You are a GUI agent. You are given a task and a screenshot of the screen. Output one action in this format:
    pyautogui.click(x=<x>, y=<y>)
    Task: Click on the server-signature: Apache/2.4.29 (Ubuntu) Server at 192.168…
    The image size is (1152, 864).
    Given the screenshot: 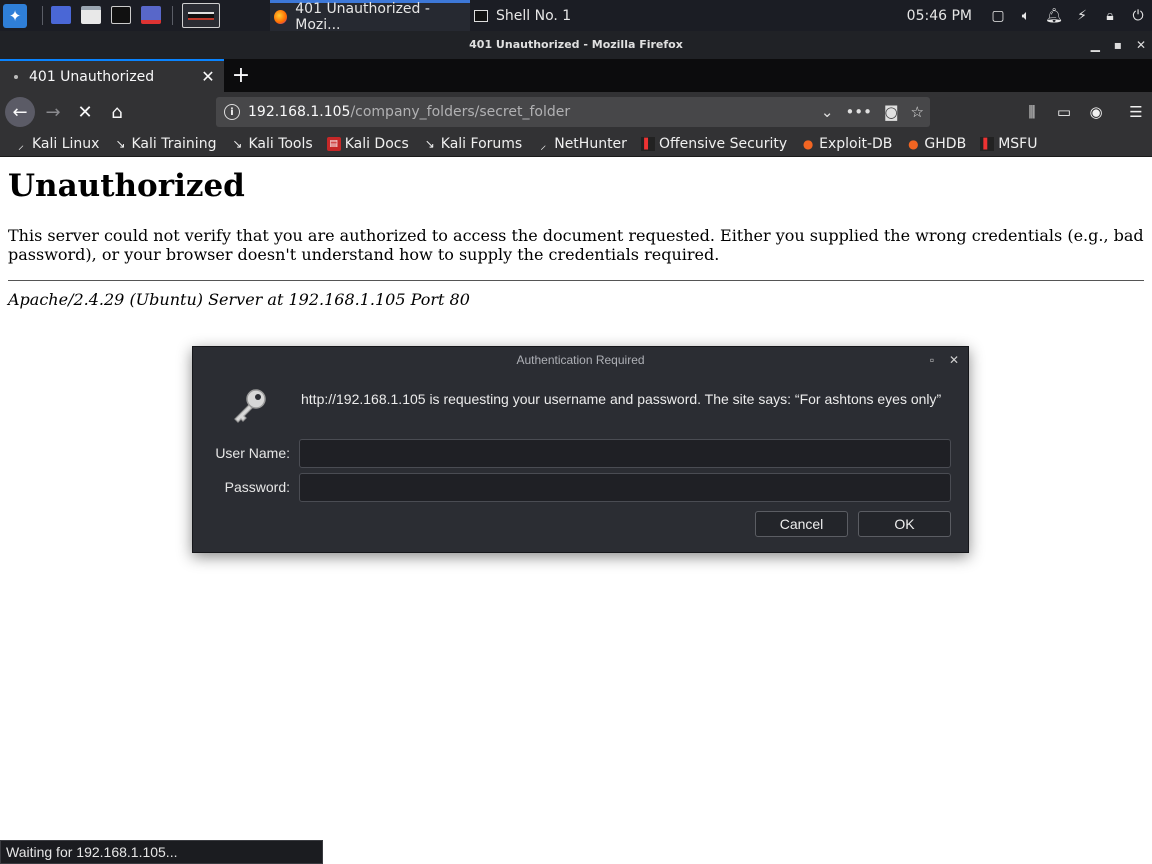 What is the action you would take?
    pyautogui.click(x=239, y=299)
    